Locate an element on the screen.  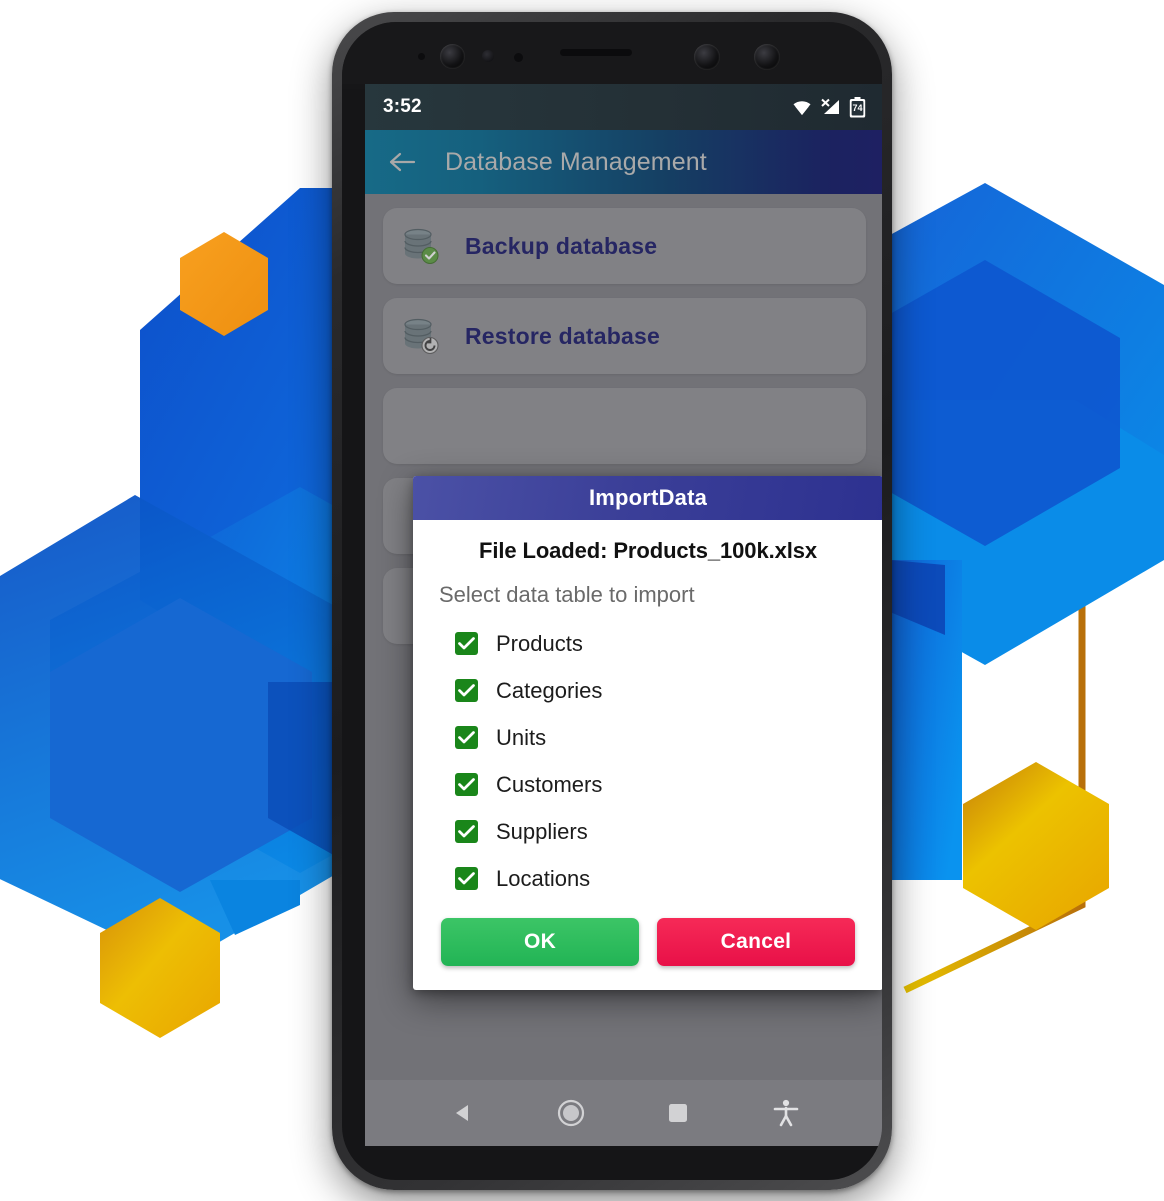
accessibility-icon is located at coordinates (786, 1113).